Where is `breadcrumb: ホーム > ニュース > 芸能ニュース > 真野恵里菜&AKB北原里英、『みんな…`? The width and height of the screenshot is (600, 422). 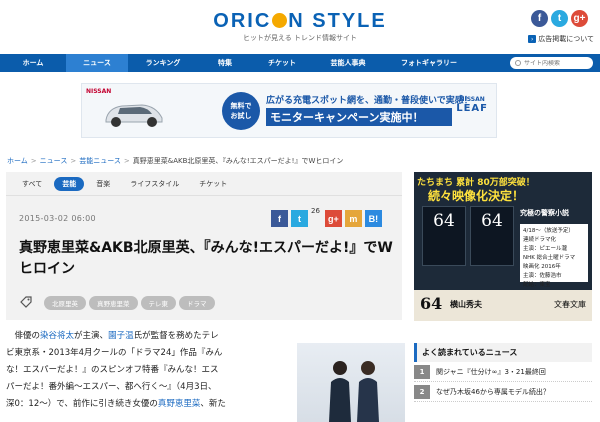 breadcrumb: ホーム > ニュース > 芸能ニュース > 真野恵里菜&AKB北原里英、『みんな… is located at coordinates (175, 161).